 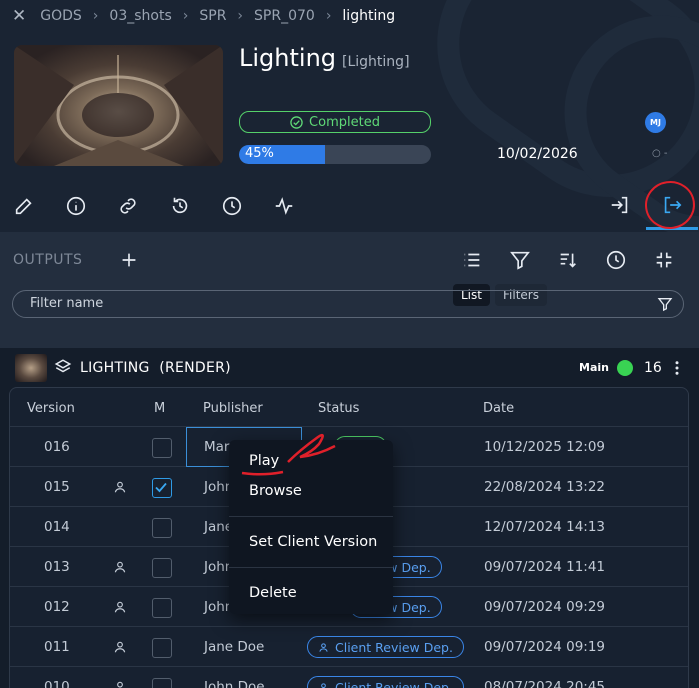 What do you see at coordinates (264, 461) in the screenshot?
I see `menu-item-play: Play` at bounding box center [264, 461].